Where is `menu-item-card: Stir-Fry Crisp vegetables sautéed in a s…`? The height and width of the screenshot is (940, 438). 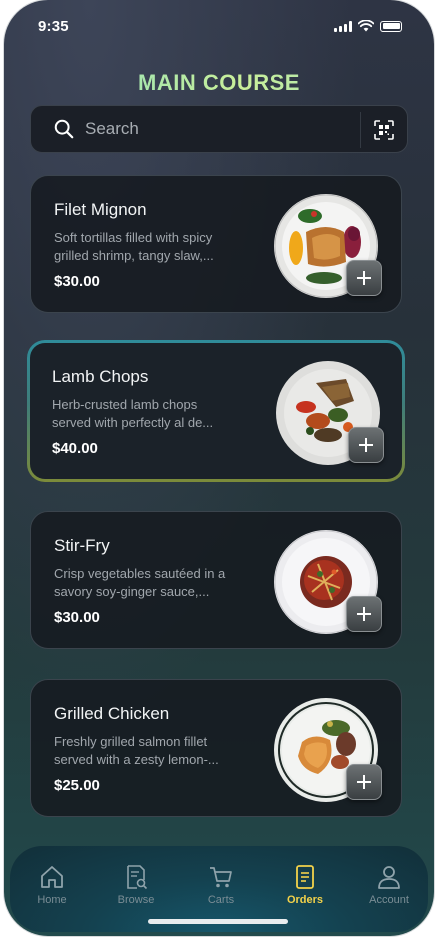
menu-item-card: Stir-Fry Crisp vegetables sautéed in a s… is located at coordinates (216, 580).